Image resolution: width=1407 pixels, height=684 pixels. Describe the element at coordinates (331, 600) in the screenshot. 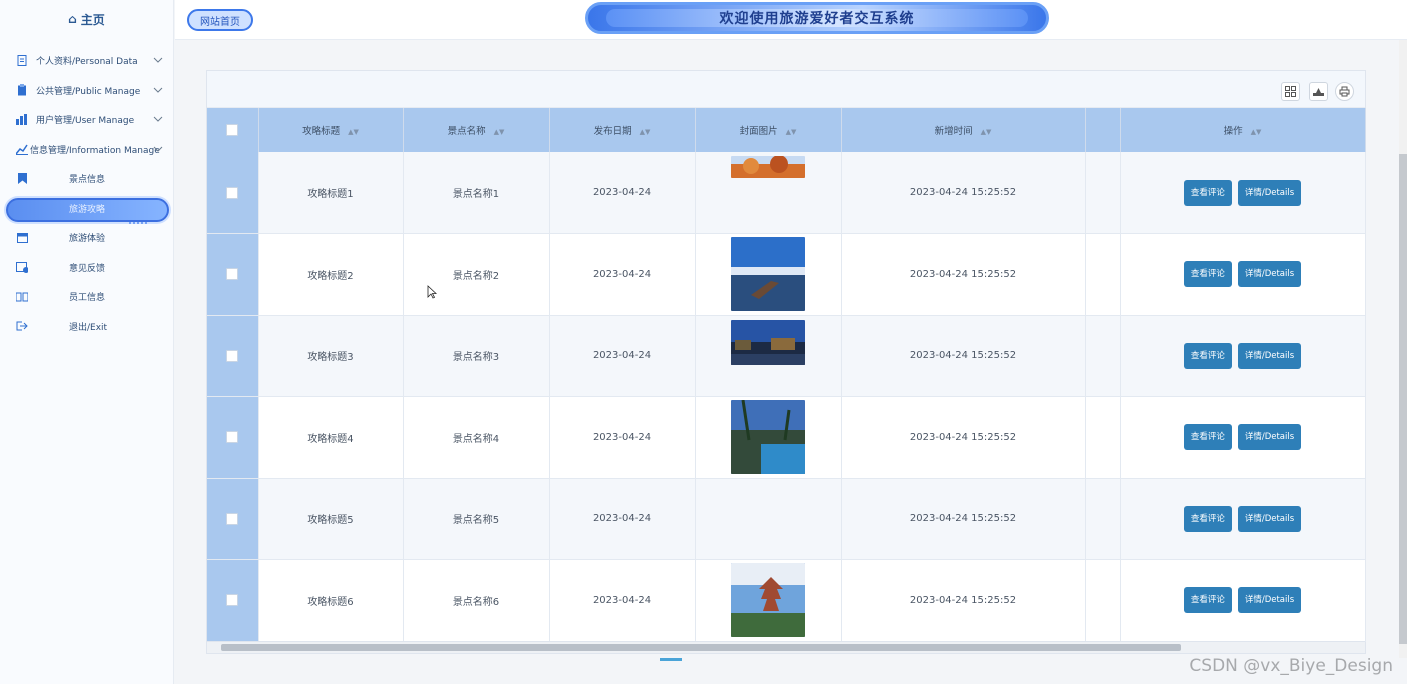

I see `cell-title: 攻略标题6` at that location.